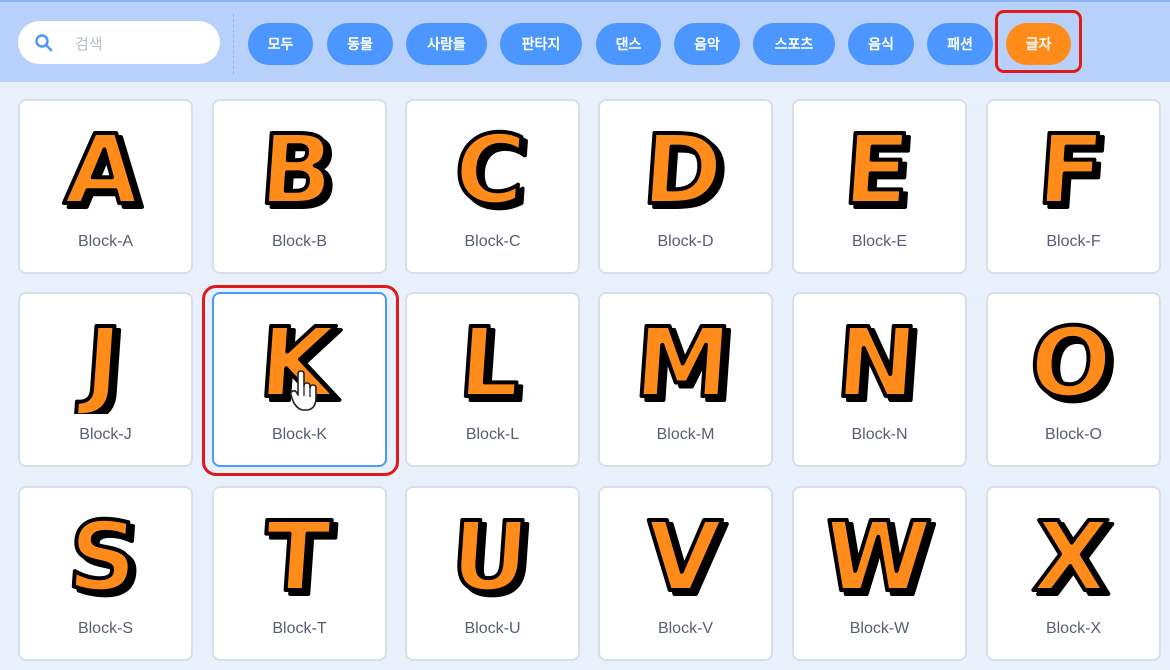 The height and width of the screenshot is (670, 1170). Describe the element at coordinates (233, 44) in the screenshot. I see `divider` at that location.